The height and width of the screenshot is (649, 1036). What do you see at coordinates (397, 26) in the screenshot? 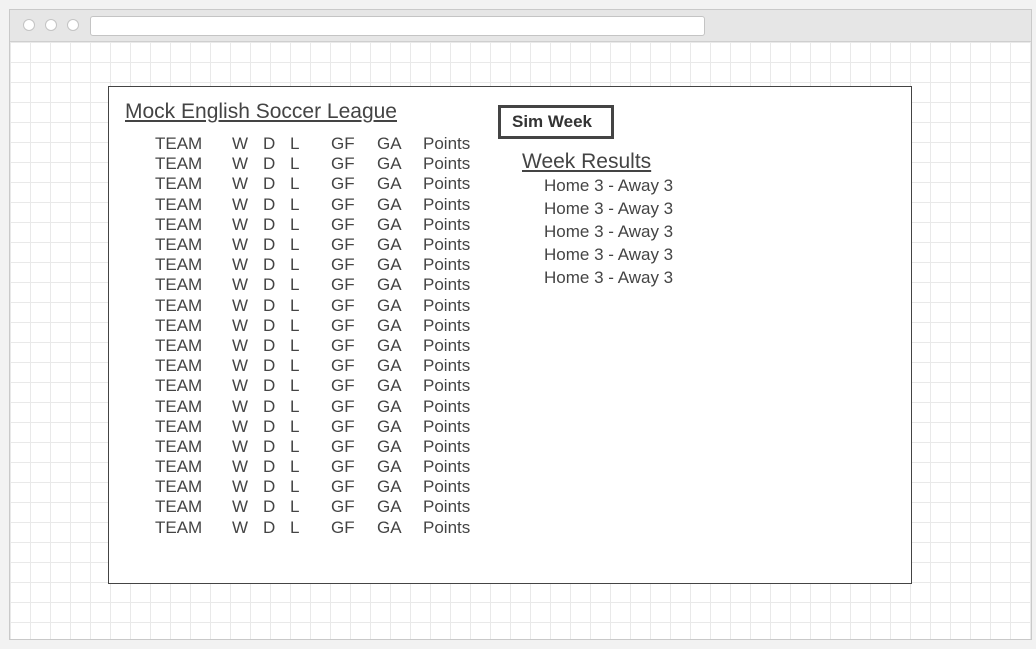
I see `address-bar-input` at bounding box center [397, 26].